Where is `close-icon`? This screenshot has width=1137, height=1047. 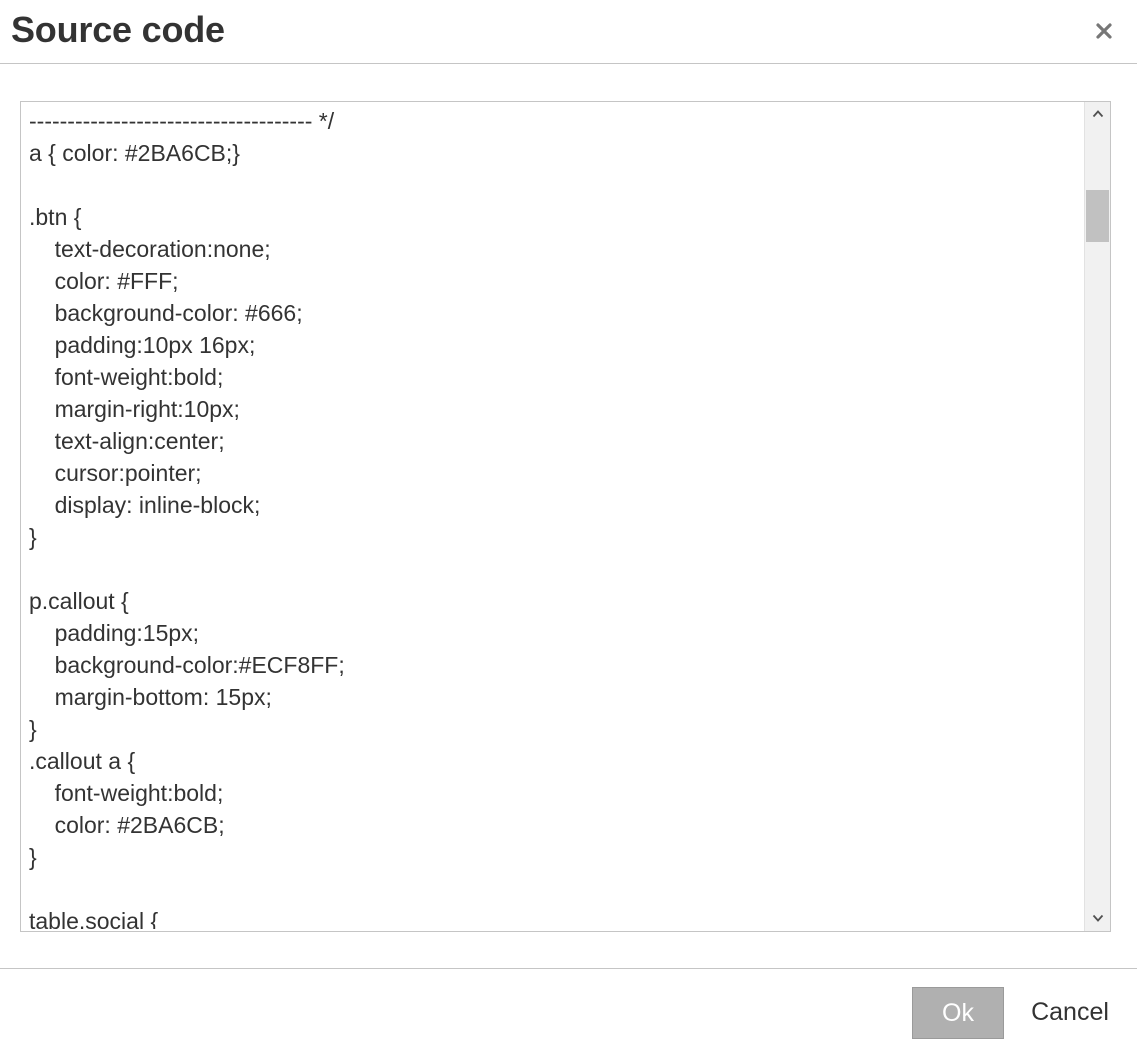 close-icon is located at coordinates (1104, 31).